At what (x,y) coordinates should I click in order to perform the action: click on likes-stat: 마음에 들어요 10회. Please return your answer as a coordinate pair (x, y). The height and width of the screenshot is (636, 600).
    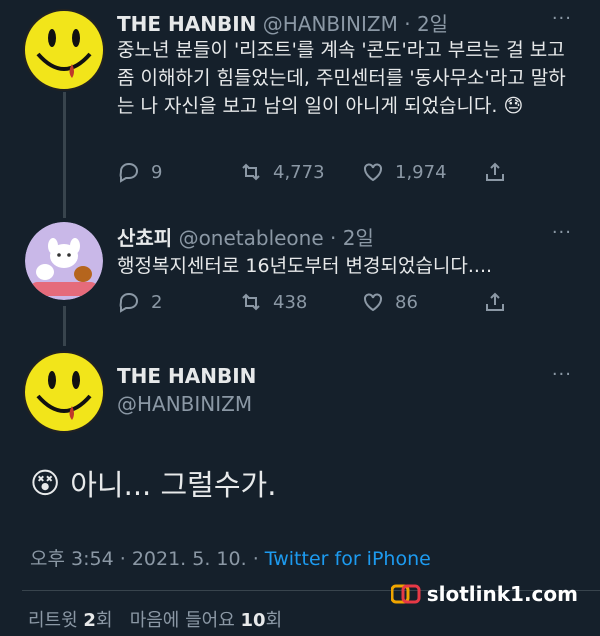
    Looking at the image, I should click on (206, 620).